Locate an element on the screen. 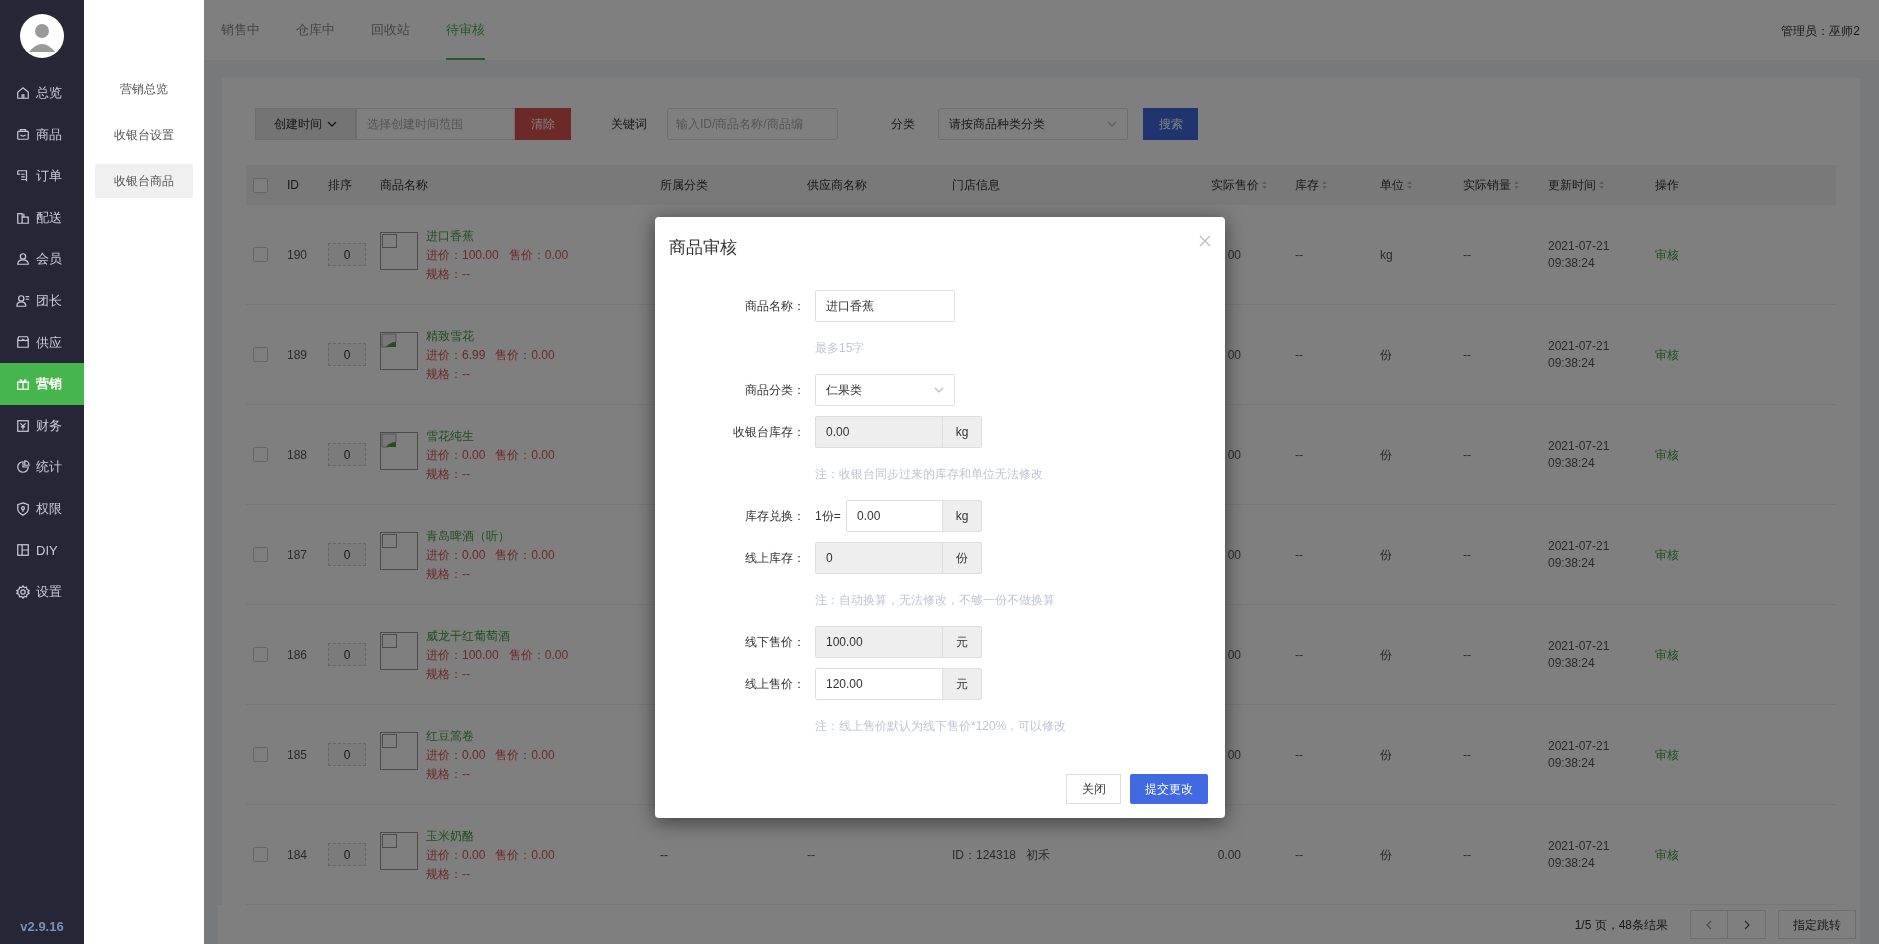 The height and width of the screenshot is (944, 1879). submenu-item: 收银台商品 is located at coordinates (144, 181).